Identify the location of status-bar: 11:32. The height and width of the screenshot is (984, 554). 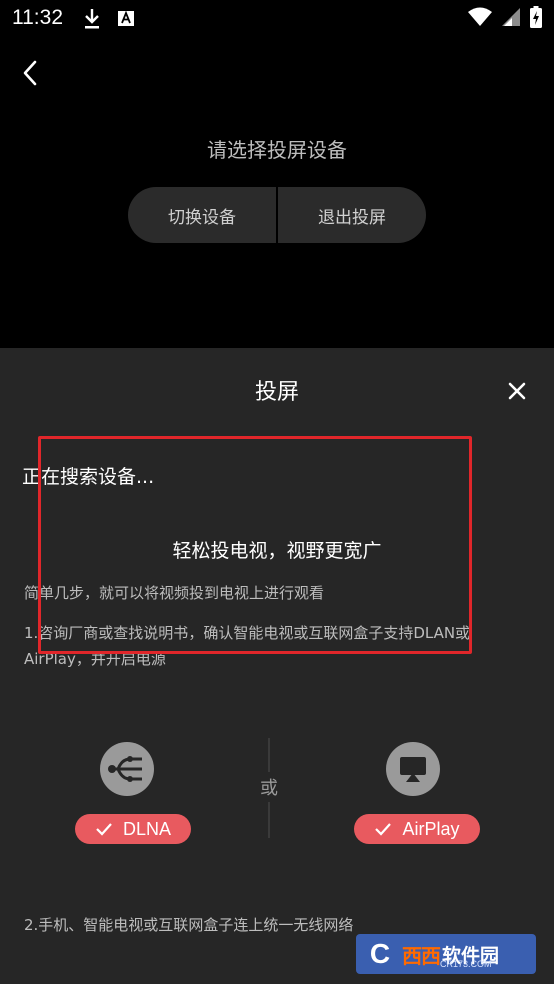
(277, 19).